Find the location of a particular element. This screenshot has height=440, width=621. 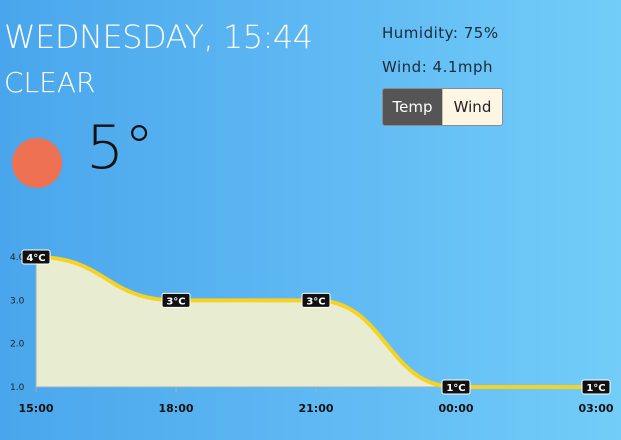

y-tick-label: 1.0 is located at coordinates (17, 388).